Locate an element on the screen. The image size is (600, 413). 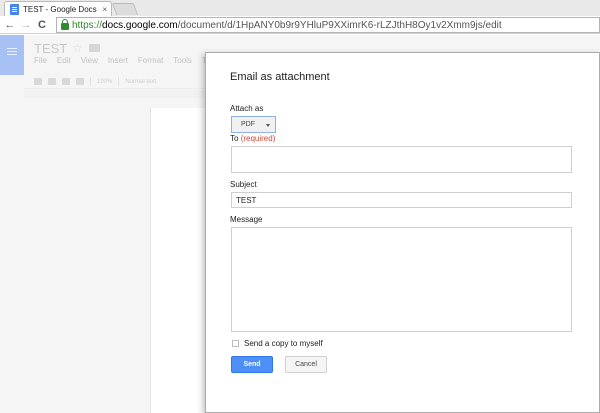
browser-tab: TEST - Google Docs × is located at coordinates (58, 8).